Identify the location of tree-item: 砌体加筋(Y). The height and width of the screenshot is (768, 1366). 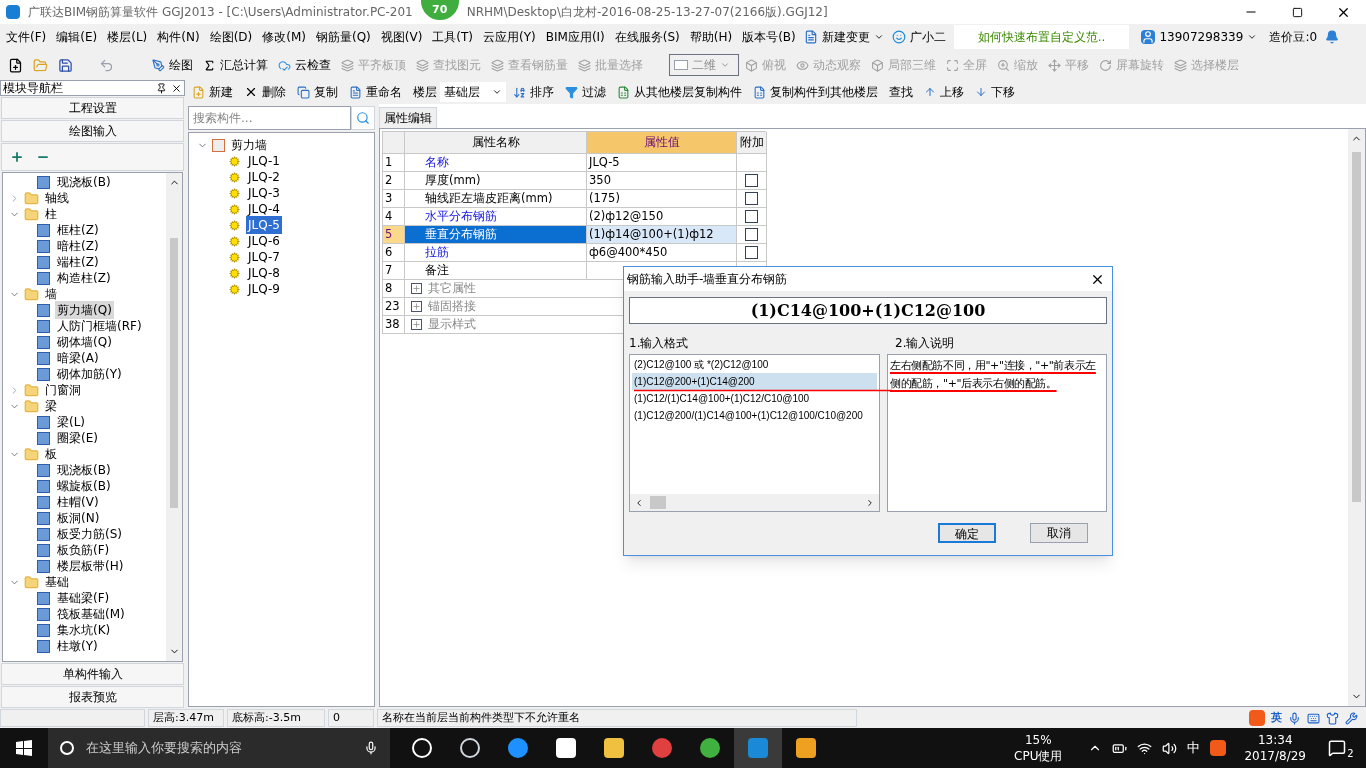
(89, 374).